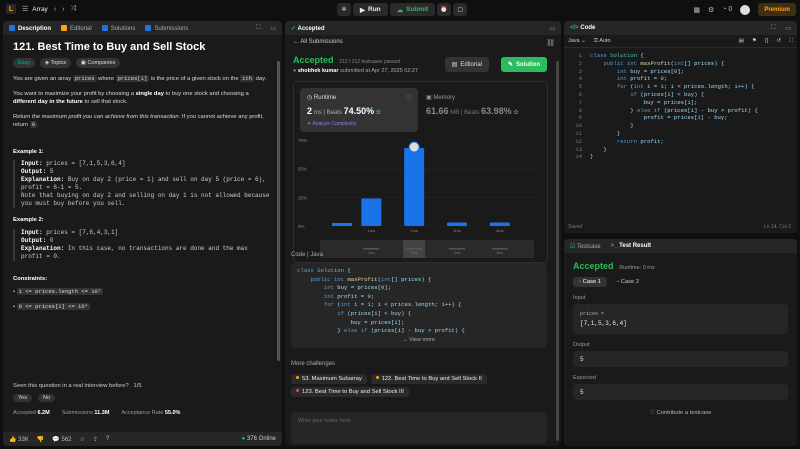 The width and height of the screenshot is (800, 449). Describe the element at coordinates (24, 62) in the screenshot. I see `difficulty-badge: Easy` at that location.